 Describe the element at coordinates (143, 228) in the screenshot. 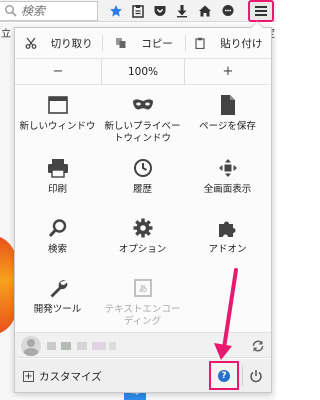

I see `gear-icon` at that location.